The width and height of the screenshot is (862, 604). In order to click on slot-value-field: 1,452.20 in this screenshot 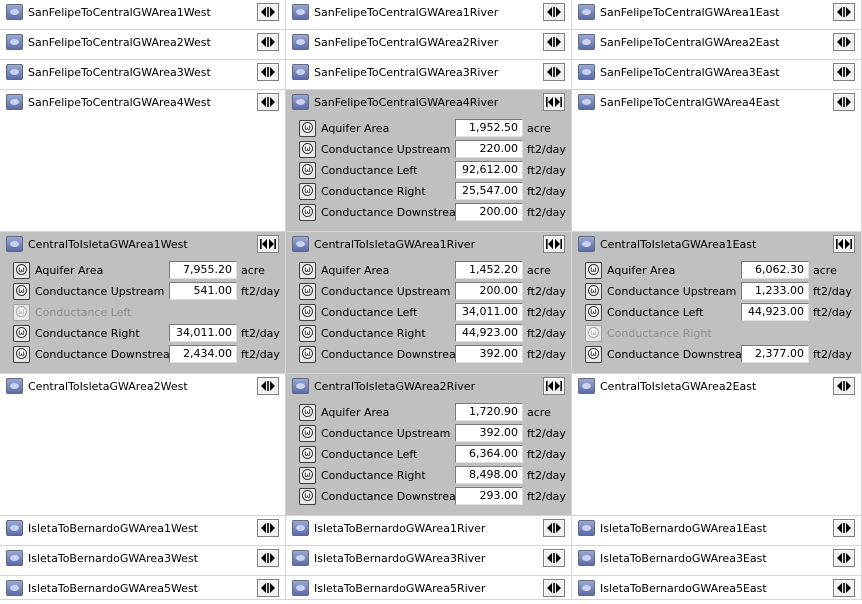, I will do `click(489, 270)`.